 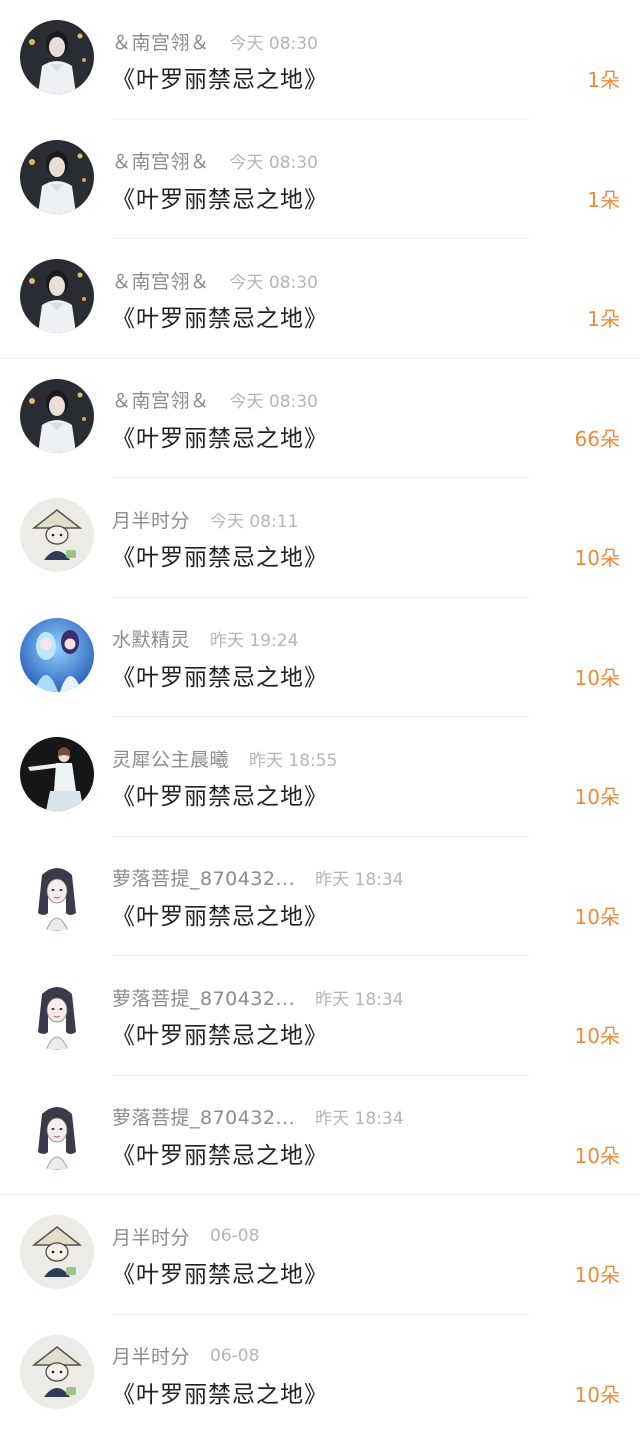 What do you see at coordinates (205, 519) in the screenshot?
I see `item-meta: 月半时分 今天 08:11` at bounding box center [205, 519].